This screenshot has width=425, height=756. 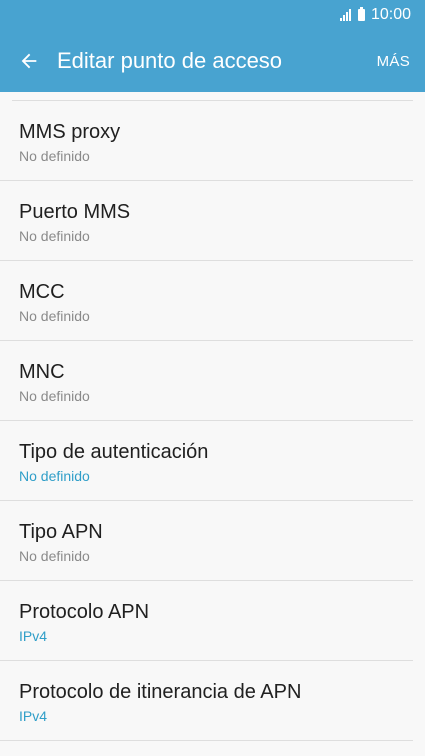 What do you see at coordinates (206, 541) in the screenshot?
I see `list-item-apn-type: Tipo APN No definido` at bounding box center [206, 541].